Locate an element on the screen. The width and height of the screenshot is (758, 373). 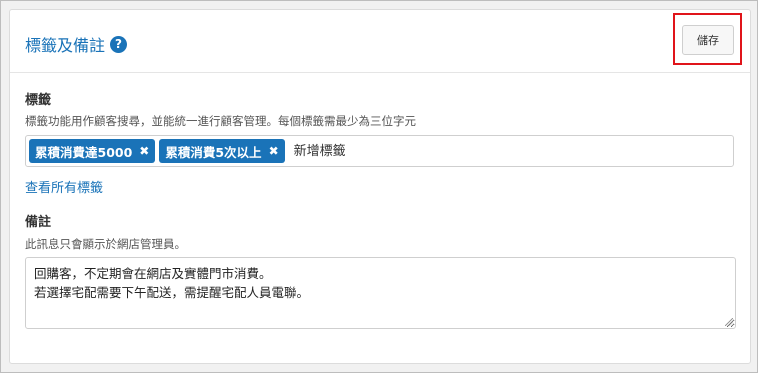
panel-title: 標籤及備註 ? is located at coordinates (76, 44).